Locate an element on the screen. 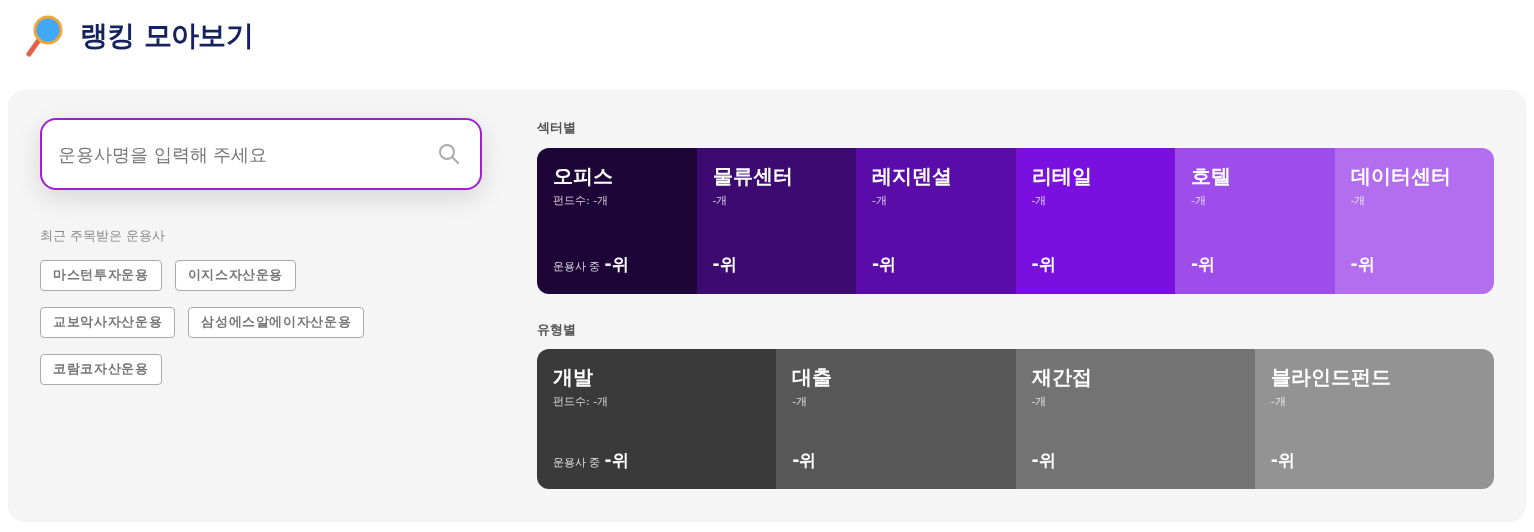  category-name: 리테일 is located at coordinates (1062, 176).